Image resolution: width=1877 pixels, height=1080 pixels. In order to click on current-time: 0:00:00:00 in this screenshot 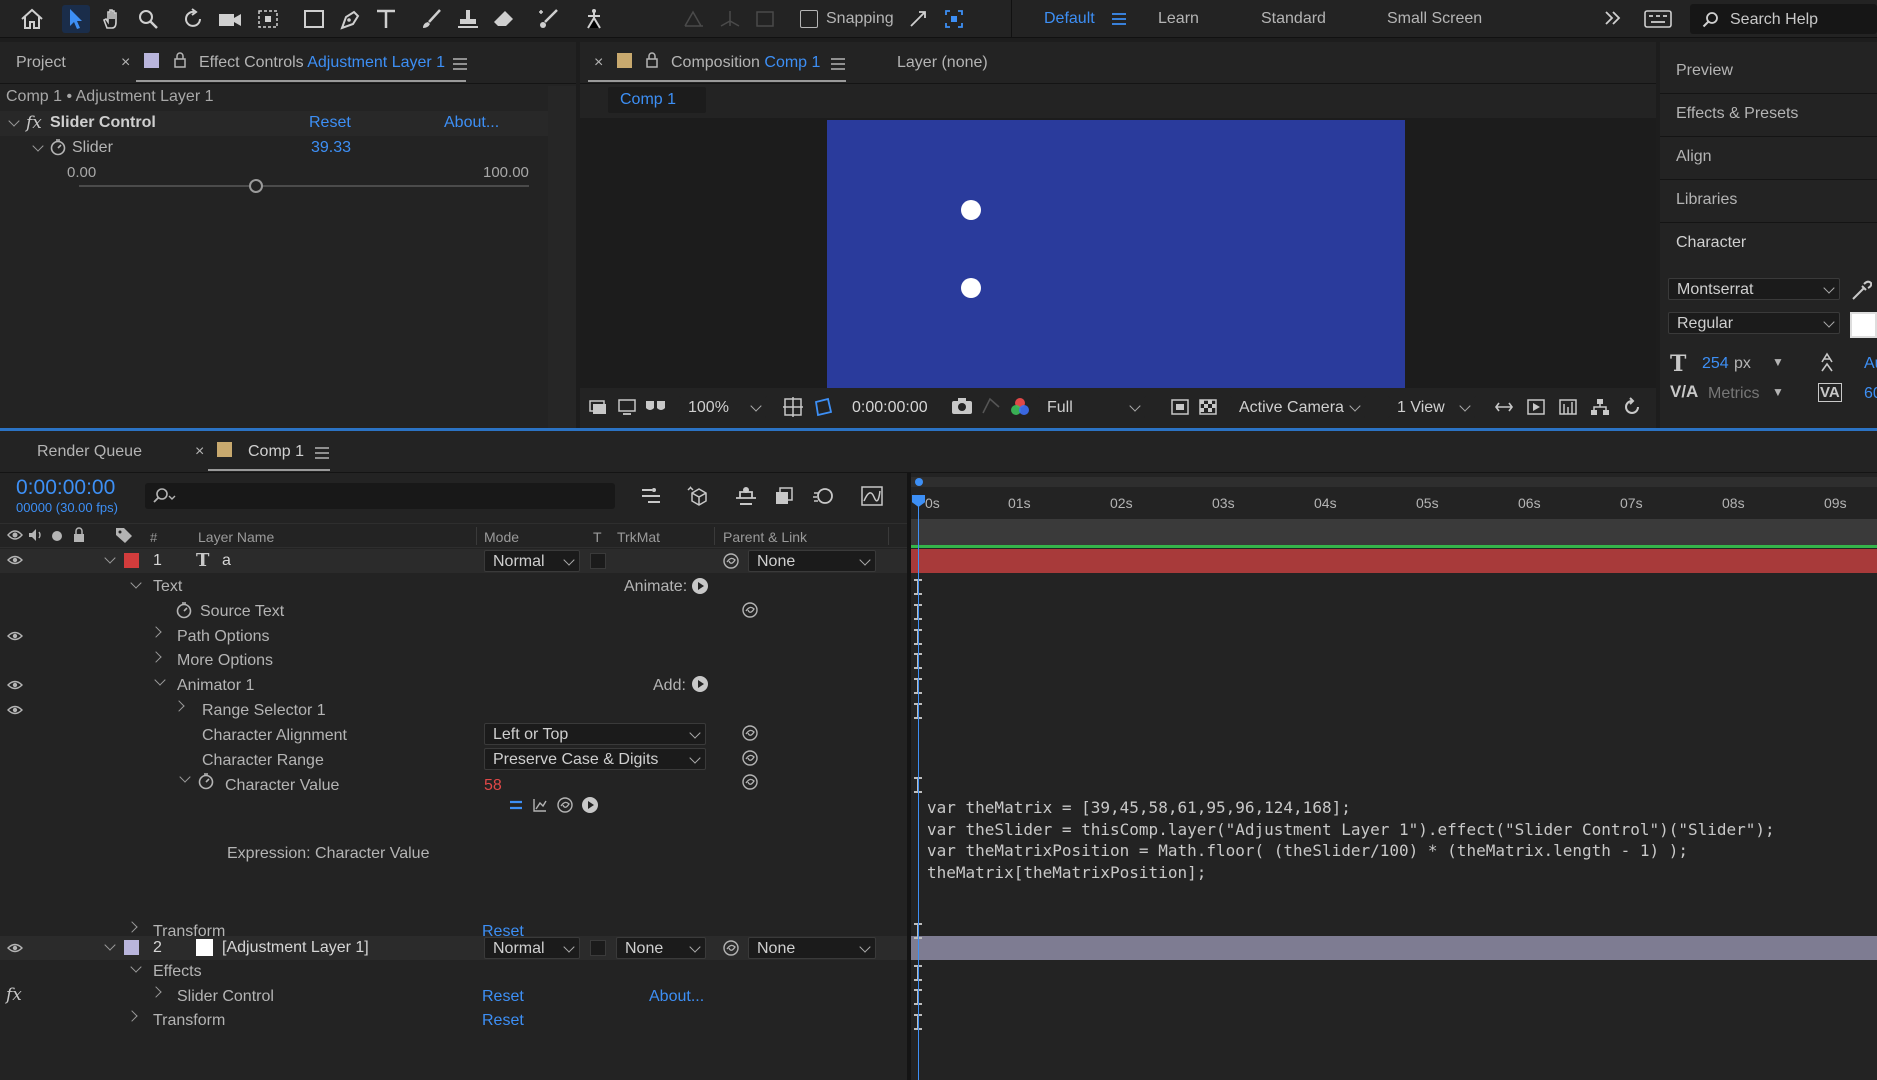, I will do `click(65, 488)`.